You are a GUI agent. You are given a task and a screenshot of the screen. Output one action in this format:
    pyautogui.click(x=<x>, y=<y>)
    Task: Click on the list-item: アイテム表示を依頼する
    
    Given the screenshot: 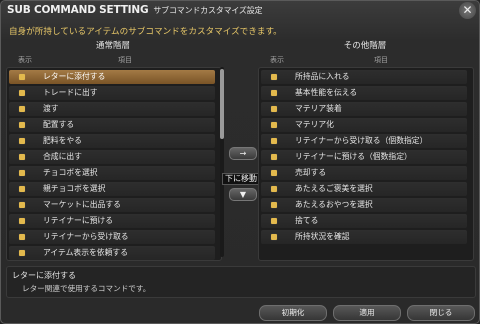 What is the action you would take?
    pyautogui.click(x=112, y=253)
    